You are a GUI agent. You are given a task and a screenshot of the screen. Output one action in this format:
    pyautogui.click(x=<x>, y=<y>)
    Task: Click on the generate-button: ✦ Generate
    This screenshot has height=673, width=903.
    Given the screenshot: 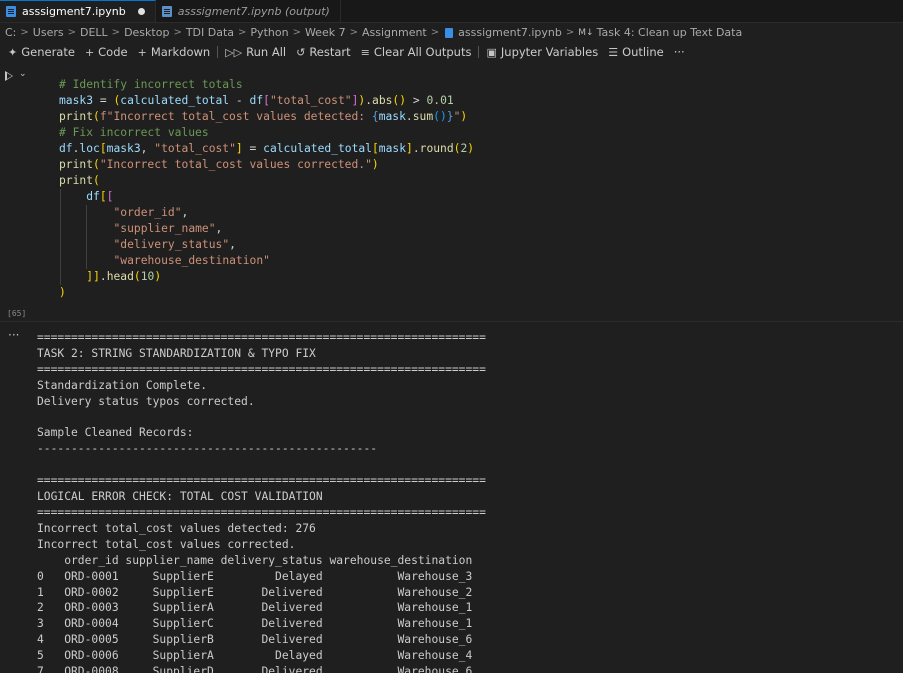 What is the action you would take?
    pyautogui.click(x=41, y=52)
    